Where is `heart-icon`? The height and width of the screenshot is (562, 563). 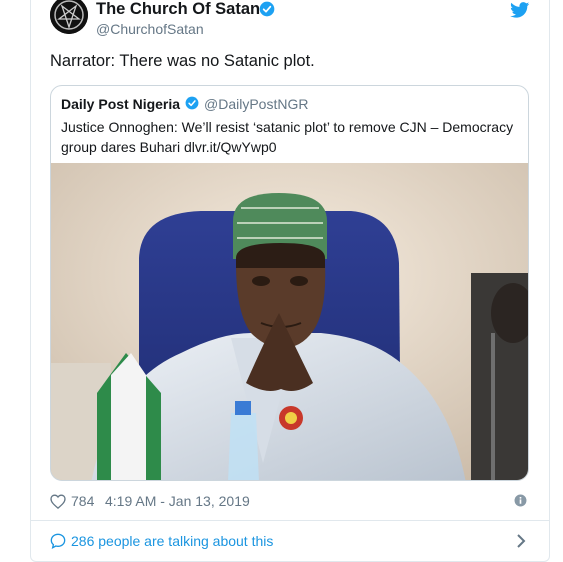
heart-icon is located at coordinates (58, 501).